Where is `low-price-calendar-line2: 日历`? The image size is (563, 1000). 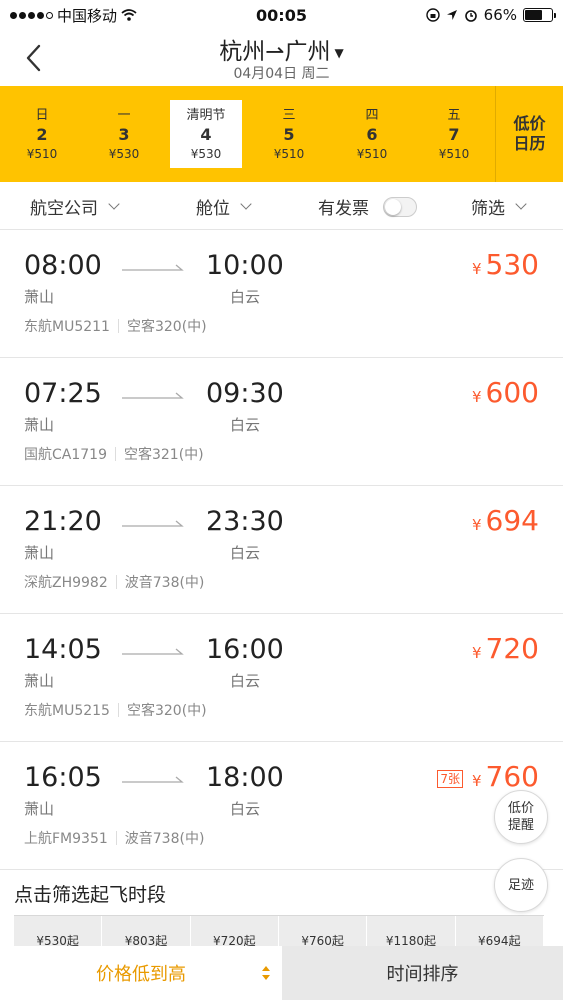 low-price-calendar-line2: 日历 is located at coordinates (529, 143).